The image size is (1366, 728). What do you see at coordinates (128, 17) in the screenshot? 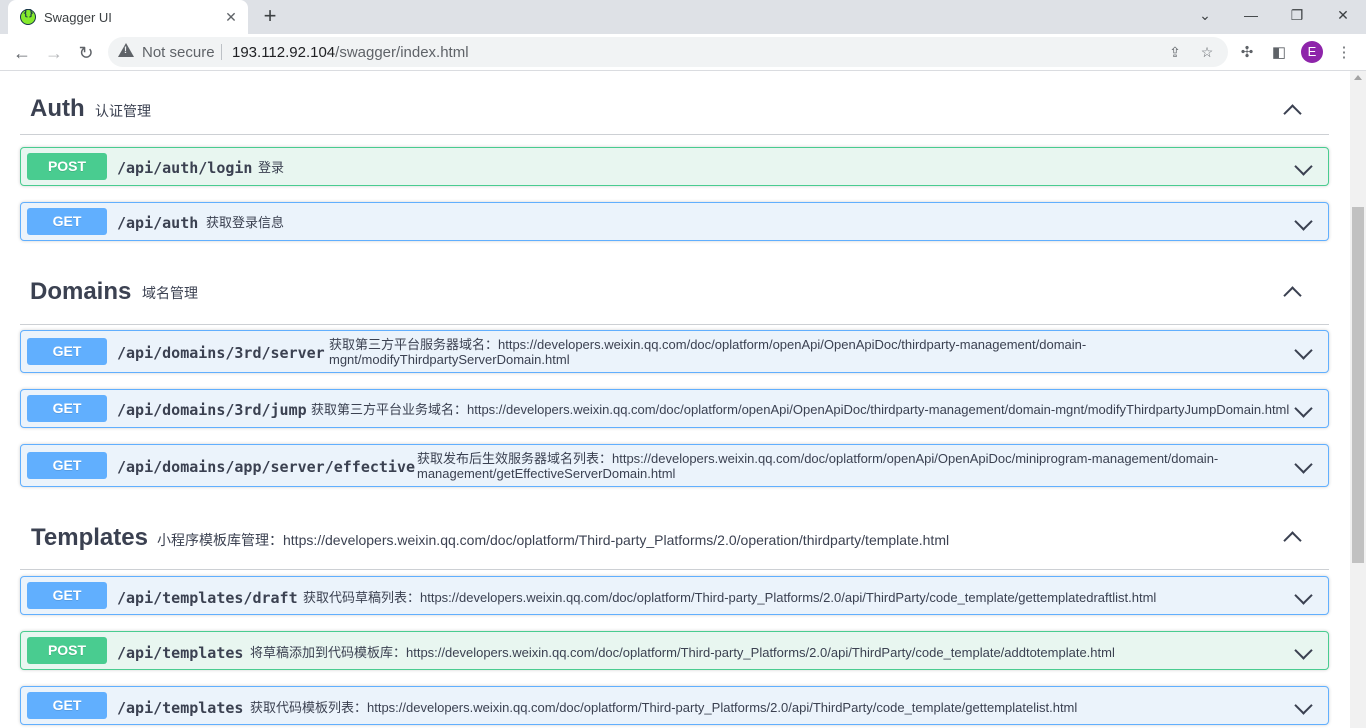
I see `browser-tab: Swagger UI ✕` at bounding box center [128, 17].